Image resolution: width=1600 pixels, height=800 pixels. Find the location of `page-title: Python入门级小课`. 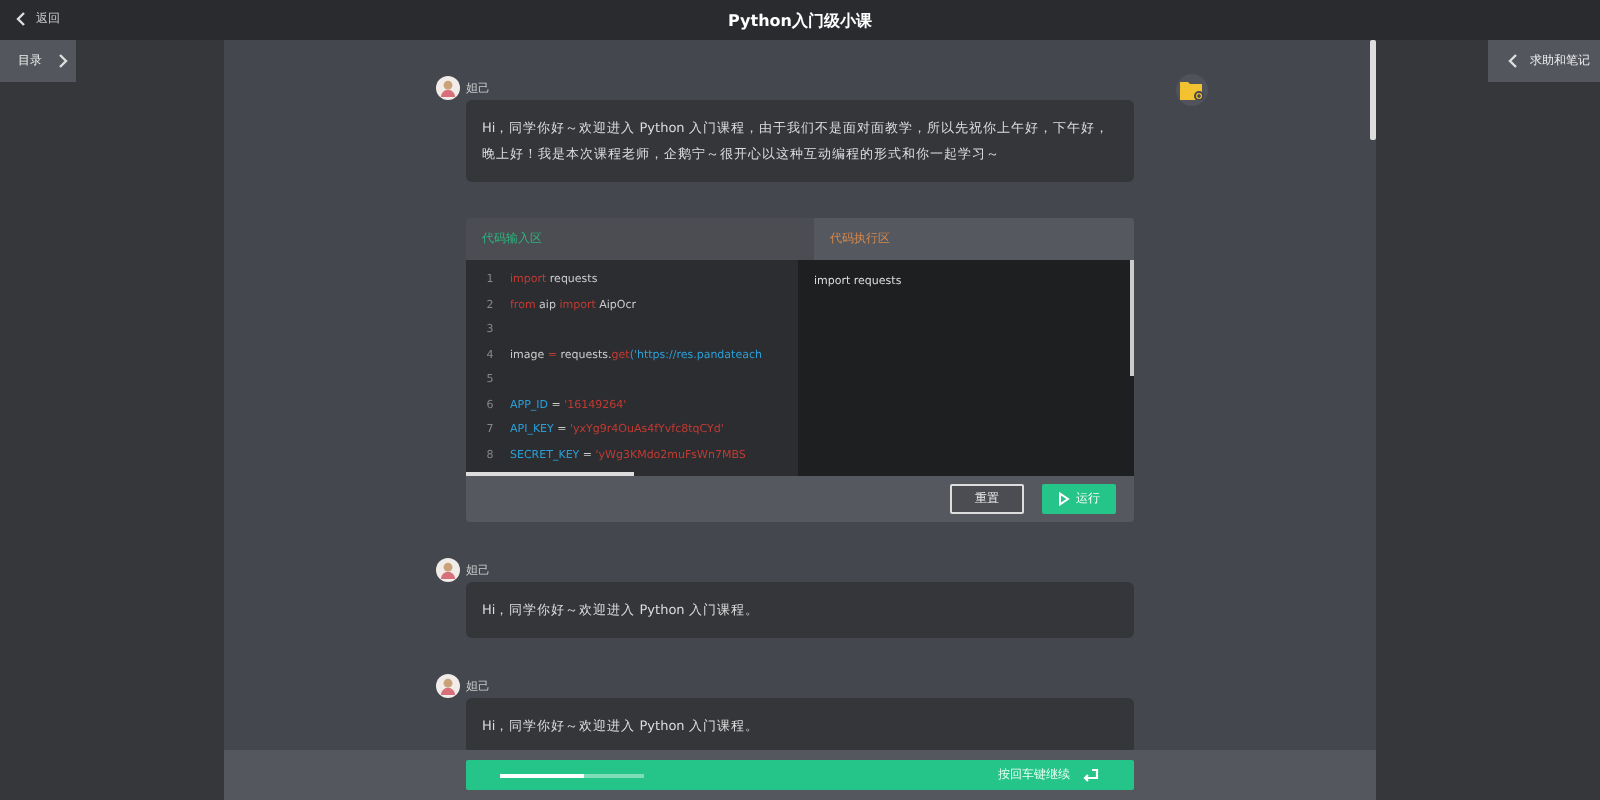

page-title: Python入门级小课 is located at coordinates (800, 20).